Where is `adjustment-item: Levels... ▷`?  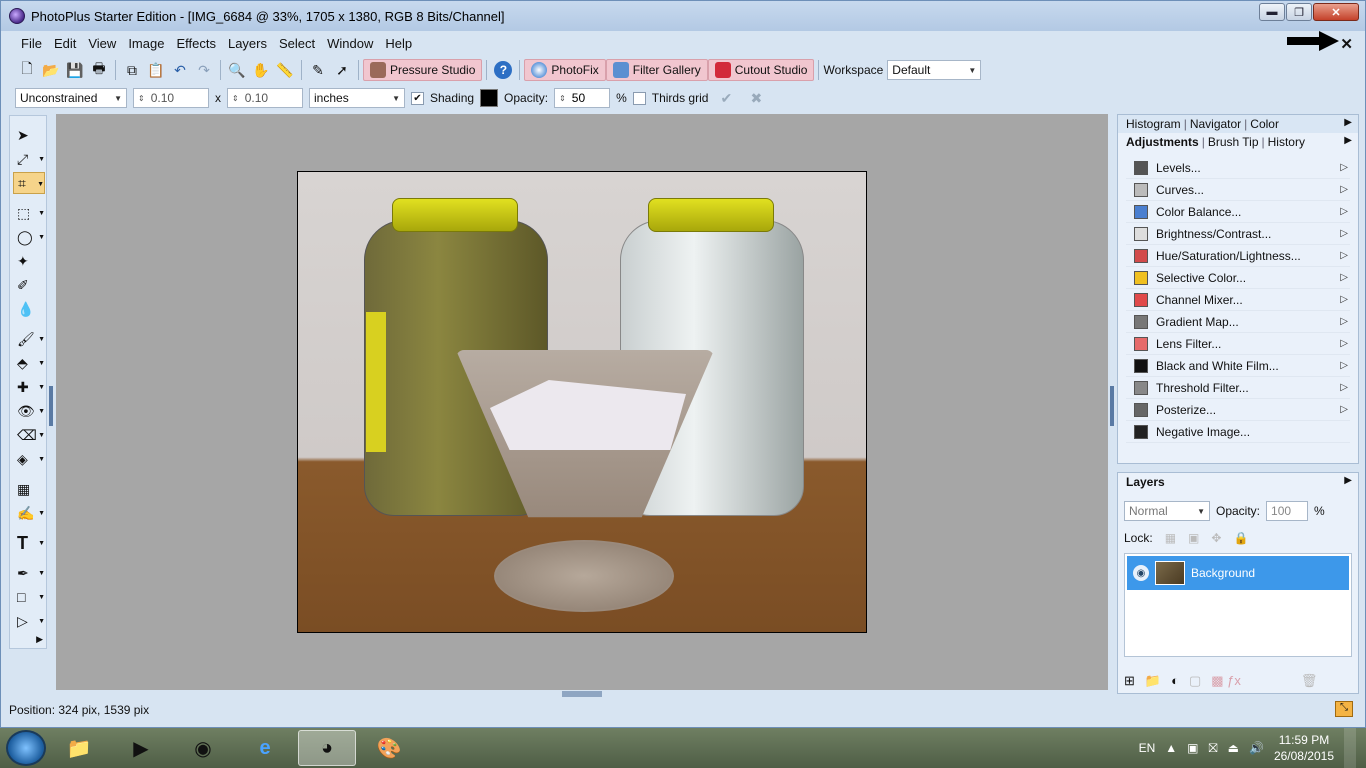
adjustment-item: Levels... ▷ is located at coordinates (1238, 168).